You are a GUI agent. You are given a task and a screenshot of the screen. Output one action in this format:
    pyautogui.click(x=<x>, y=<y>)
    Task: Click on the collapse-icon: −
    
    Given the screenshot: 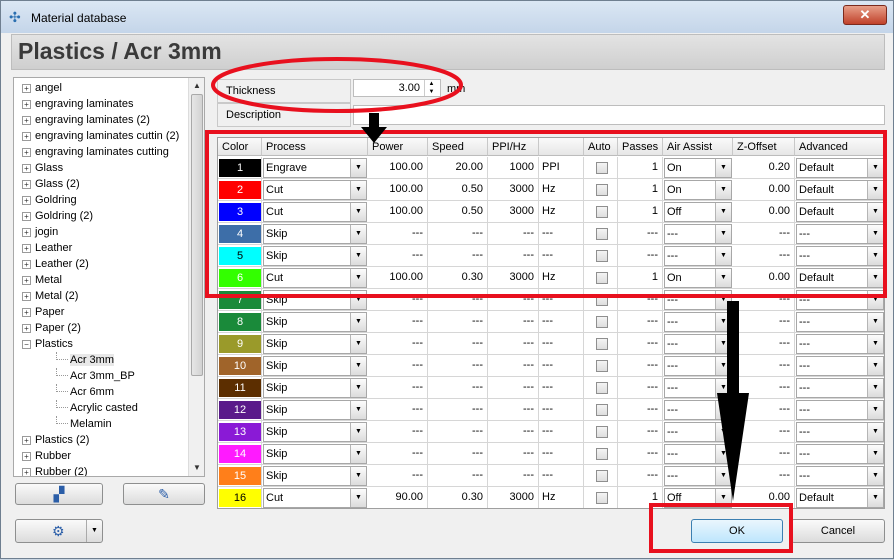 What is the action you would take?
    pyautogui.click(x=26, y=344)
    